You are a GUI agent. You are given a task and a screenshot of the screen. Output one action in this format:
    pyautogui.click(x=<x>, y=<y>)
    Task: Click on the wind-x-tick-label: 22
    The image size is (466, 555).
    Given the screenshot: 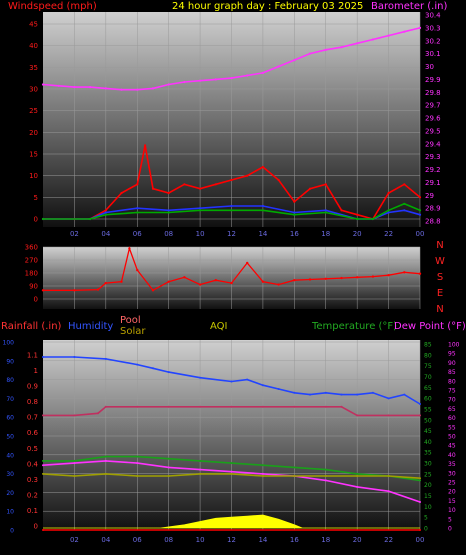 What is the action you would take?
    pyautogui.click(x=388, y=234)
    